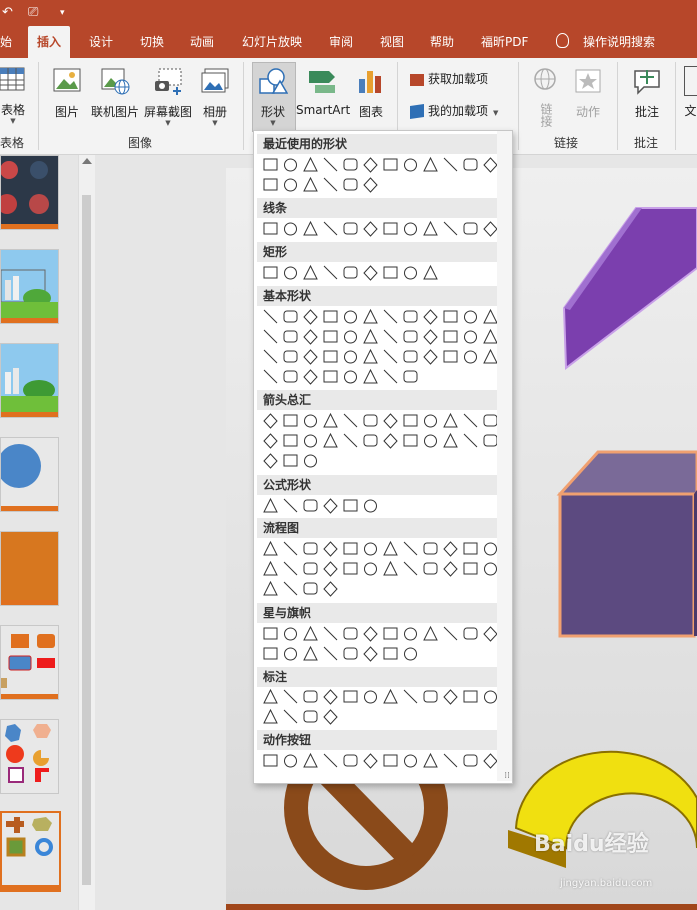  Describe the element at coordinates (13, 95) in the screenshot. I see `table-button: 表格 ▼` at that location.